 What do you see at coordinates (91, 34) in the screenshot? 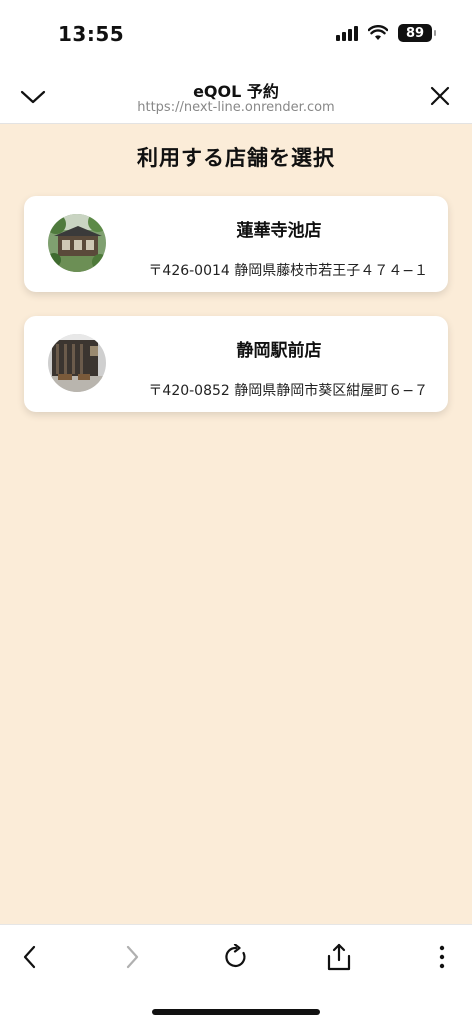
I see `status-time: 13:55` at bounding box center [91, 34].